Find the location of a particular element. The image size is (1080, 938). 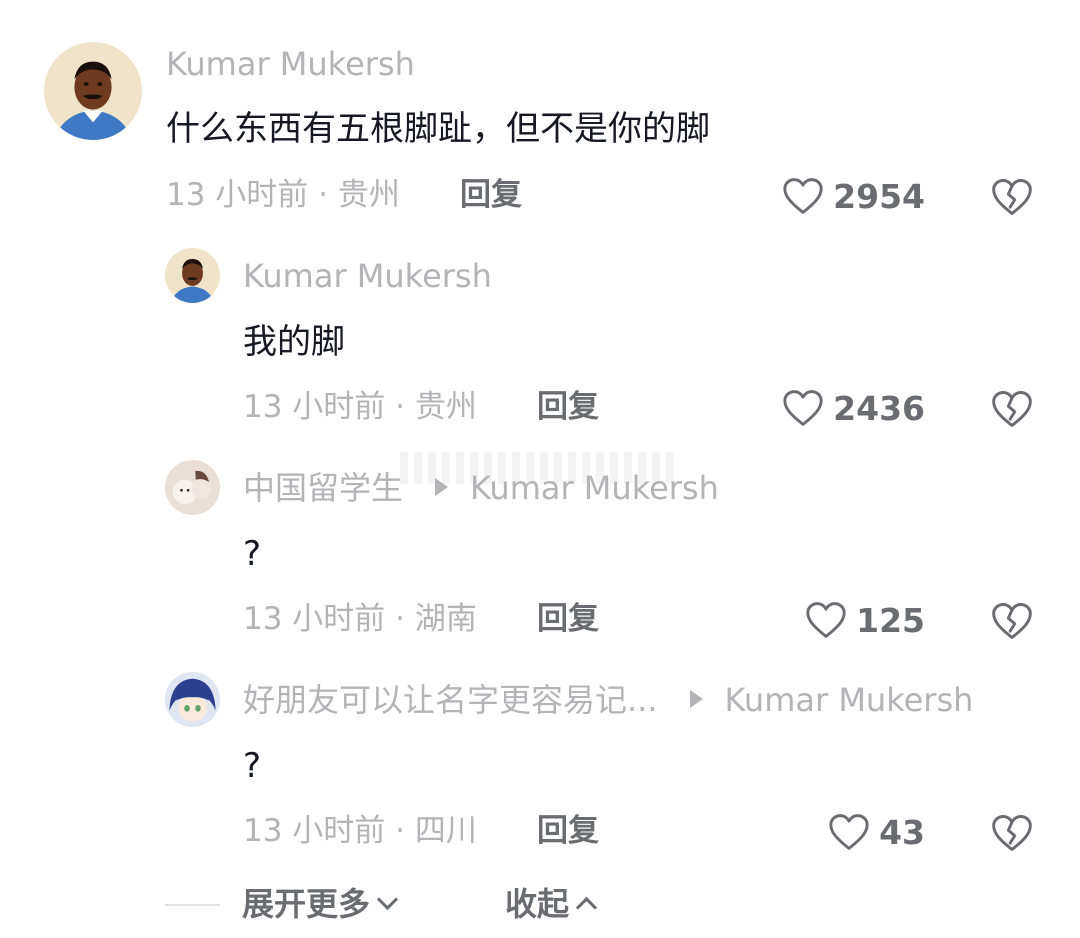

like-count: 43 is located at coordinates (902, 832).